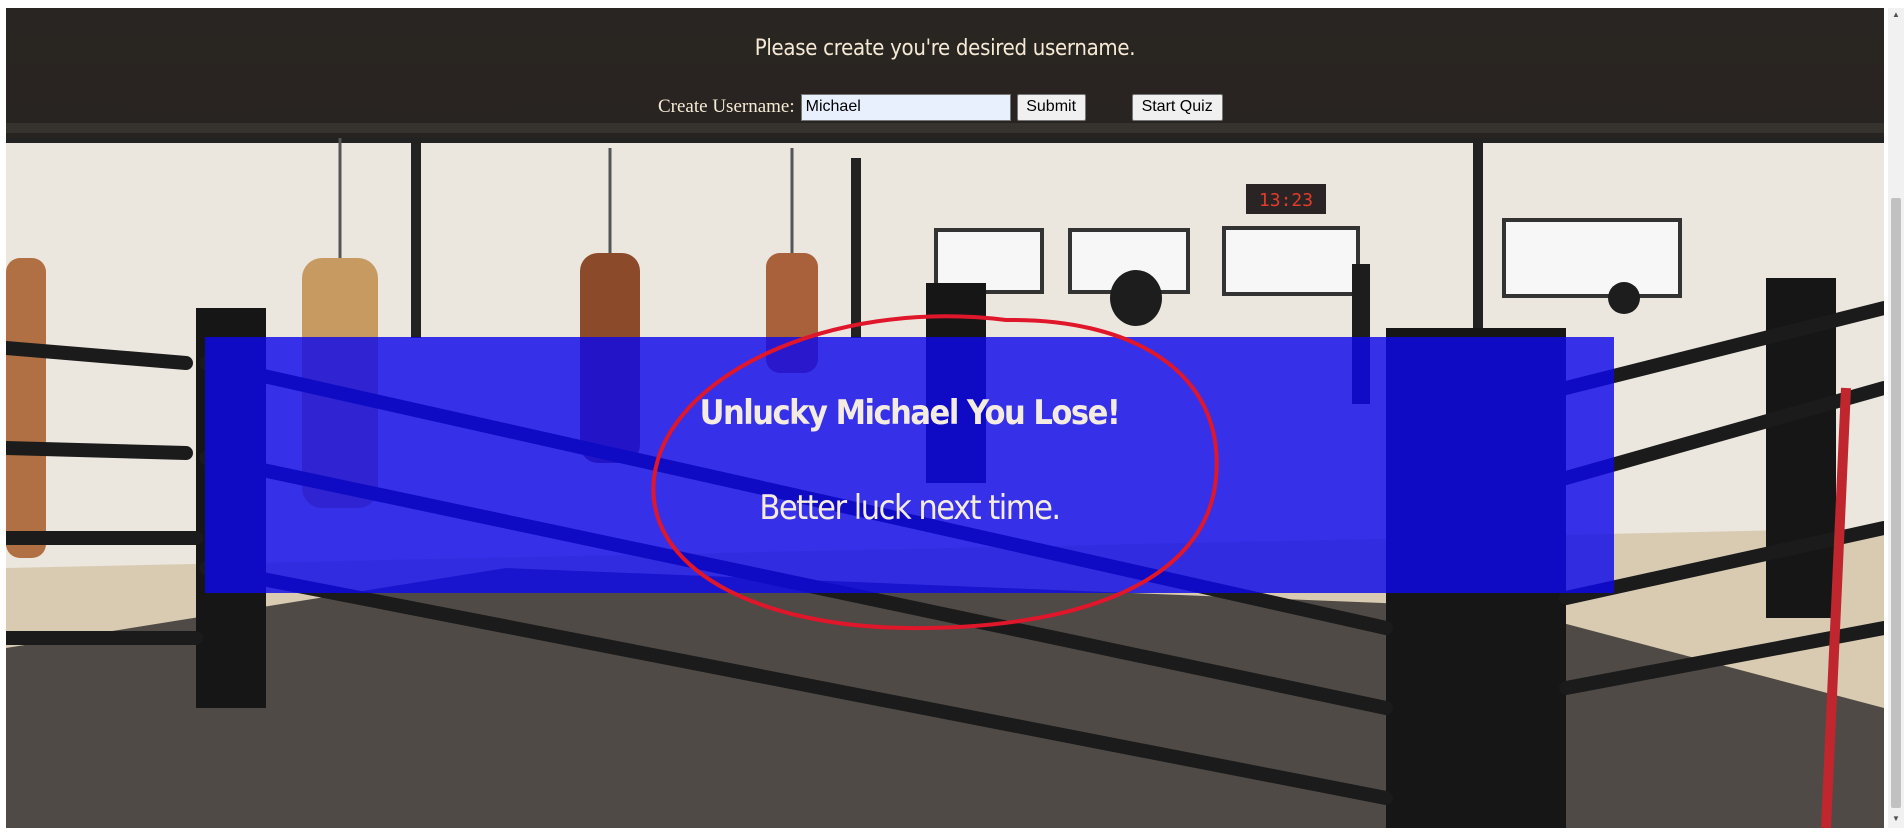 This screenshot has height=837, width=1904. Describe the element at coordinates (1896, 15) in the screenshot. I see `scroll-up-icon: ▲` at that location.